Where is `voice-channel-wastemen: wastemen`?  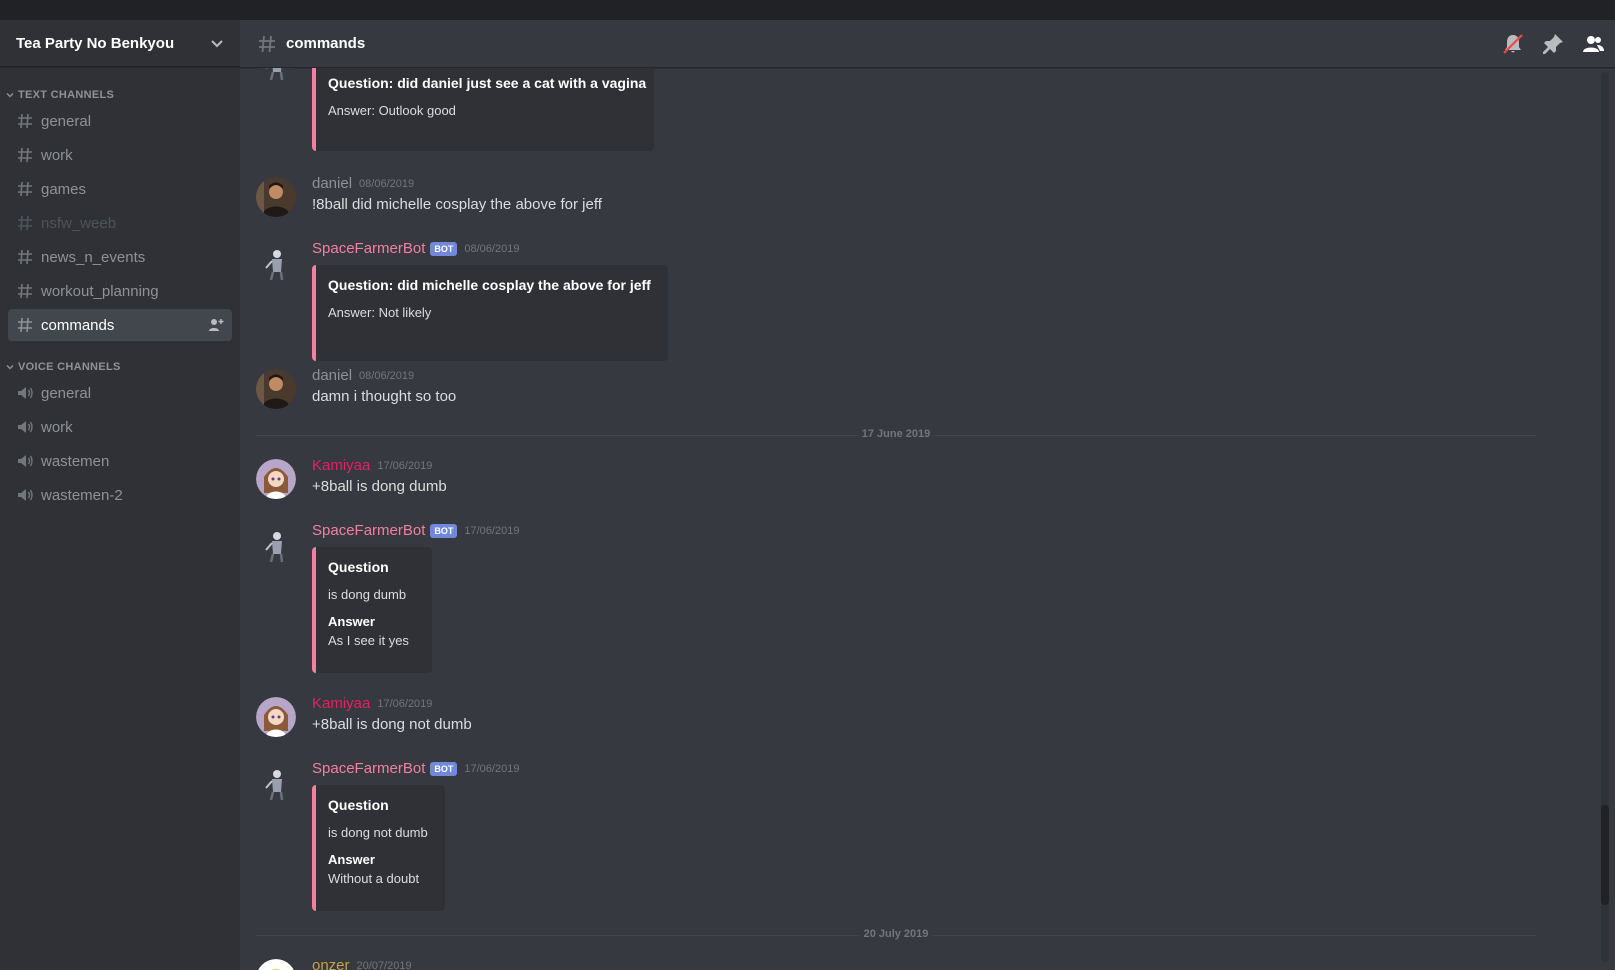
voice-channel-wastemen: wastemen is located at coordinates (120, 461).